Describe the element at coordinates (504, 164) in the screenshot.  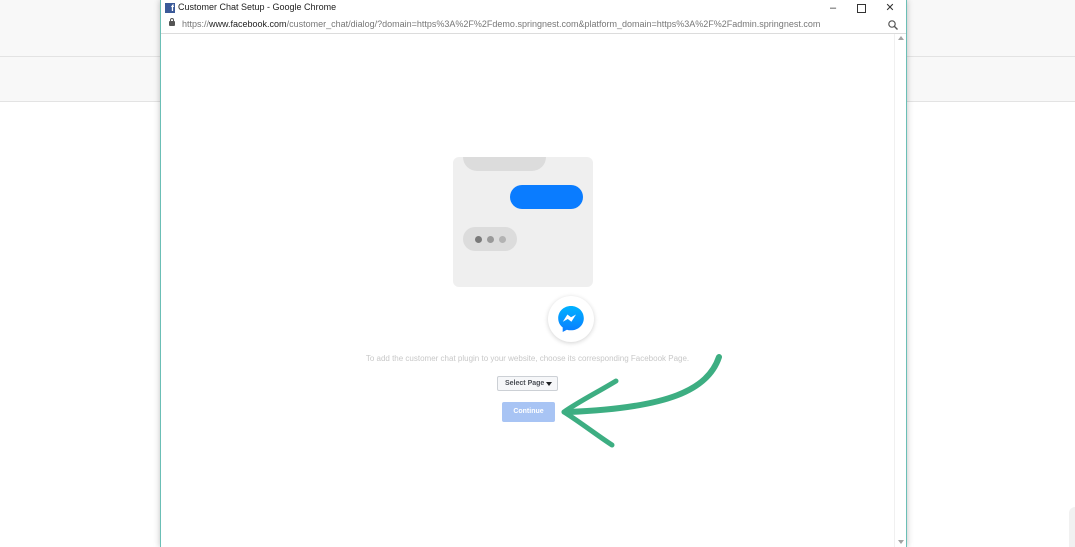
I see `incoming-bubble` at that location.